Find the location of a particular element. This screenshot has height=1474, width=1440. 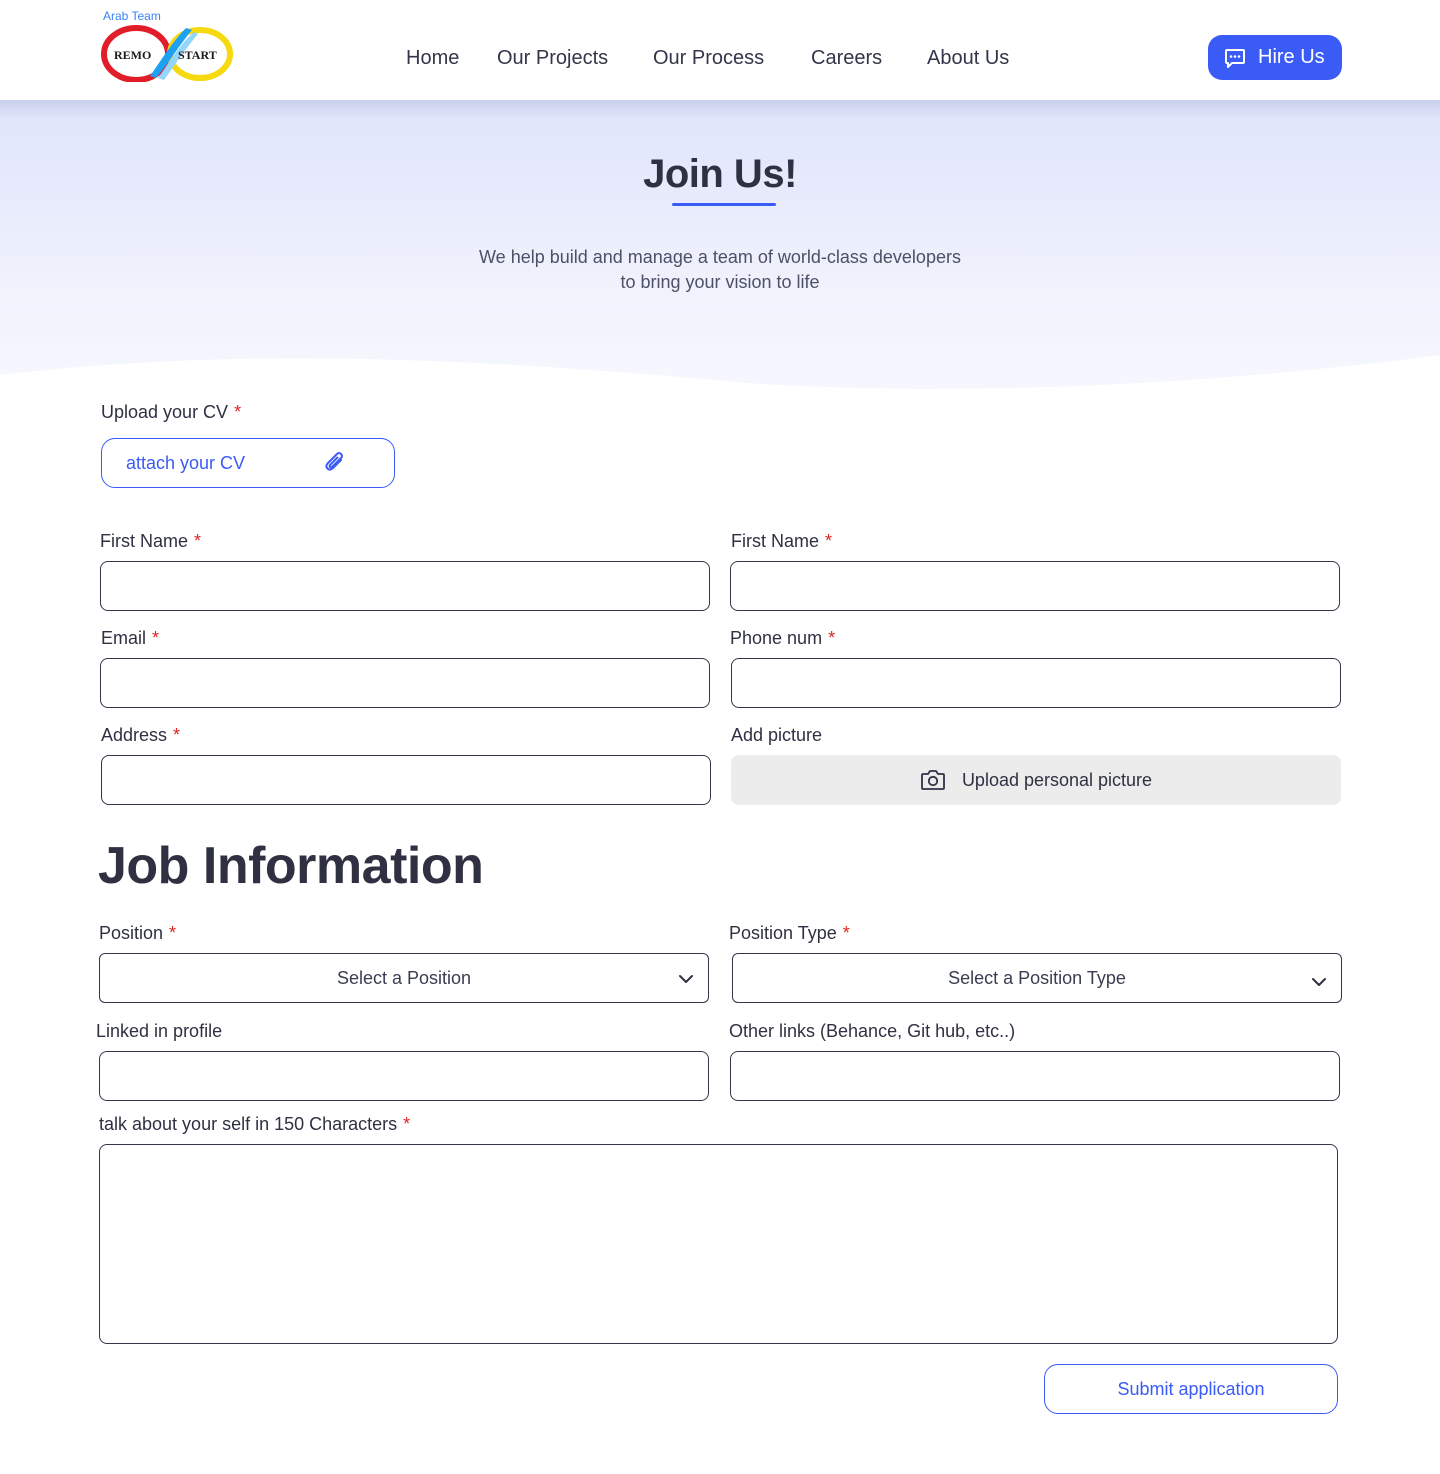

first-name-input is located at coordinates (405, 586).